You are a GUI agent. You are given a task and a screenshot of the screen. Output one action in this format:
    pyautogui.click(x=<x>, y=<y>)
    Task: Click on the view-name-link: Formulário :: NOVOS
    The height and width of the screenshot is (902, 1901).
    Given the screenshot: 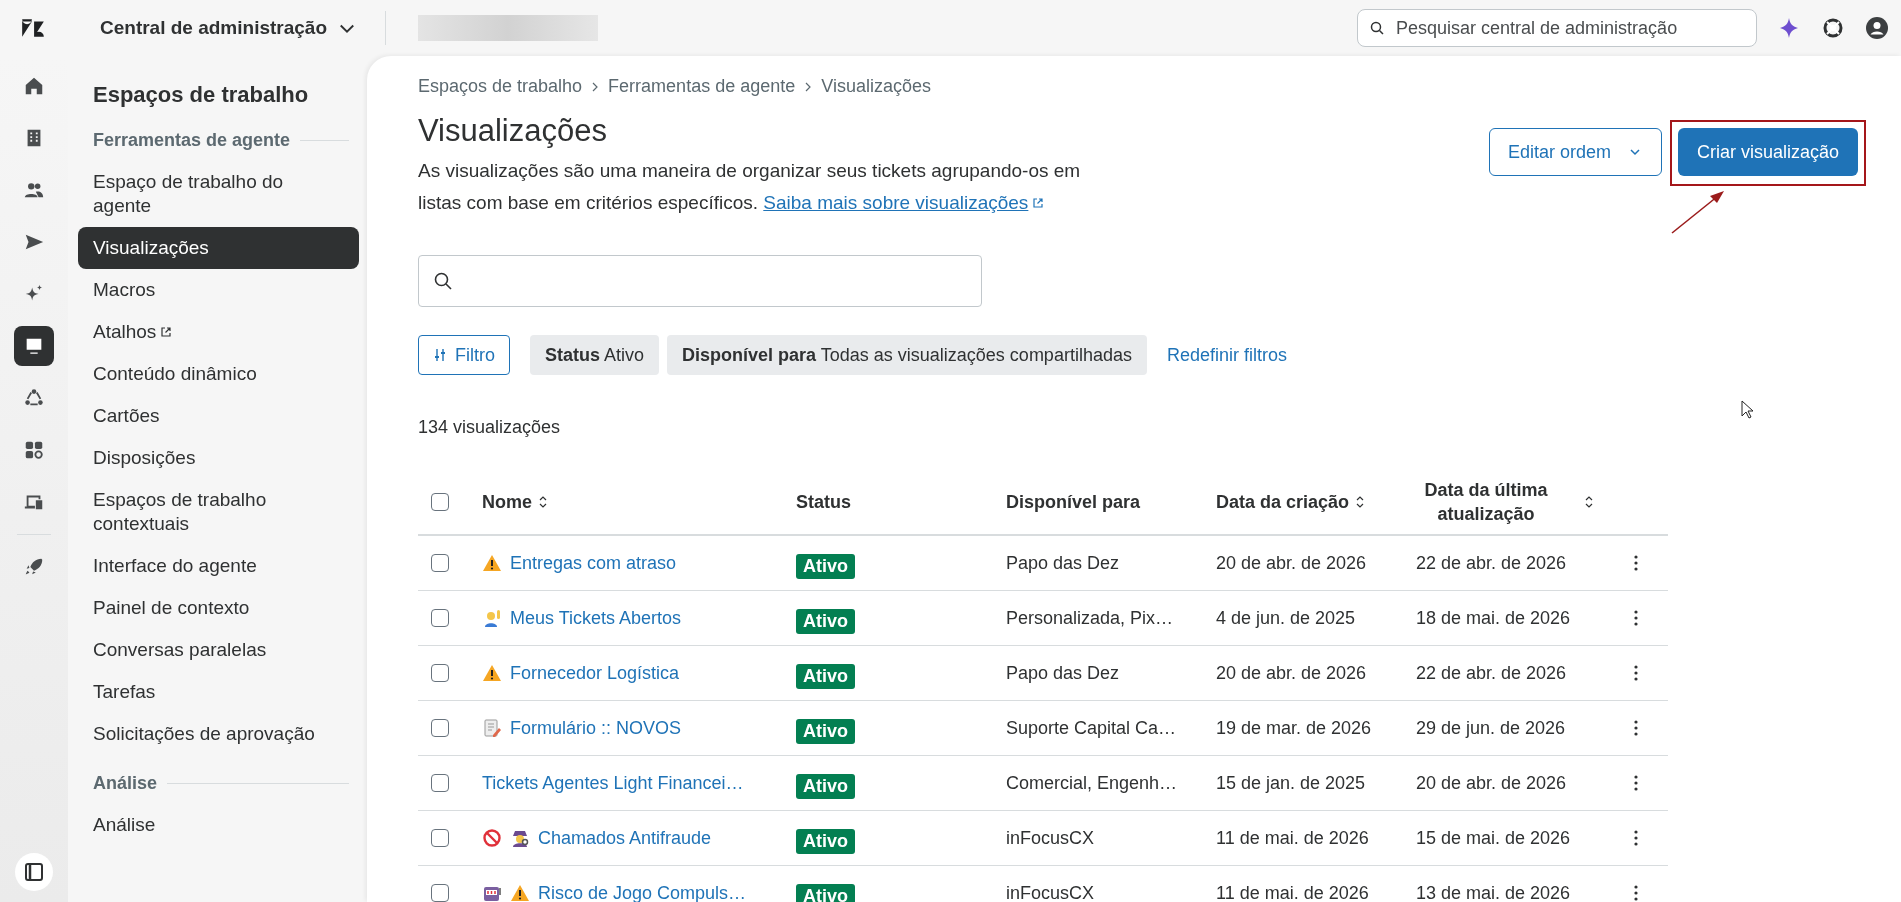 What is the action you would take?
    pyautogui.click(x=596, y=728)
    